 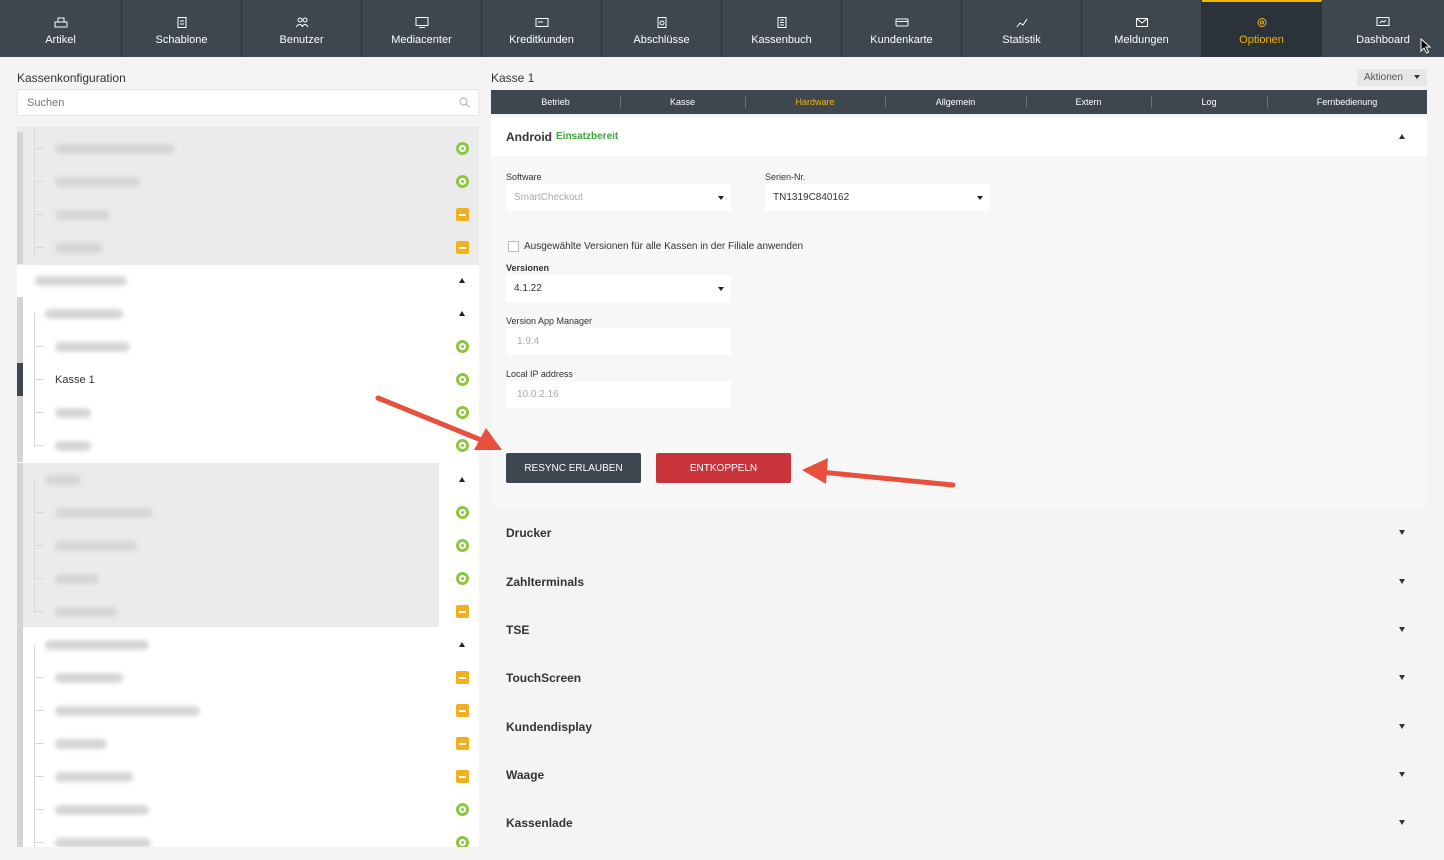 What do you see at coordinates (538, 394) in the screenshot?
I see `ip-value: 10.0.2.16` at bounding box center [538, 394].